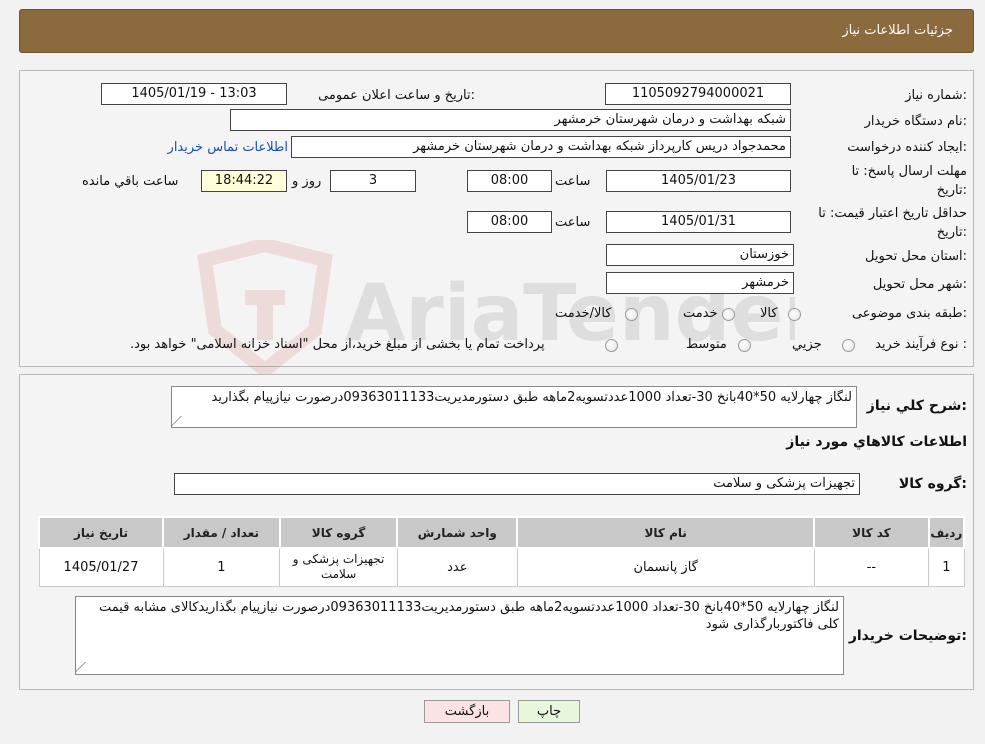 This screenshot has width=985, height=744. What do you see at coordinates (496, 31) in the screenshot?
I see `page-header: جزئیات اطلاعات نیاز` at bounding box center [496, 31].